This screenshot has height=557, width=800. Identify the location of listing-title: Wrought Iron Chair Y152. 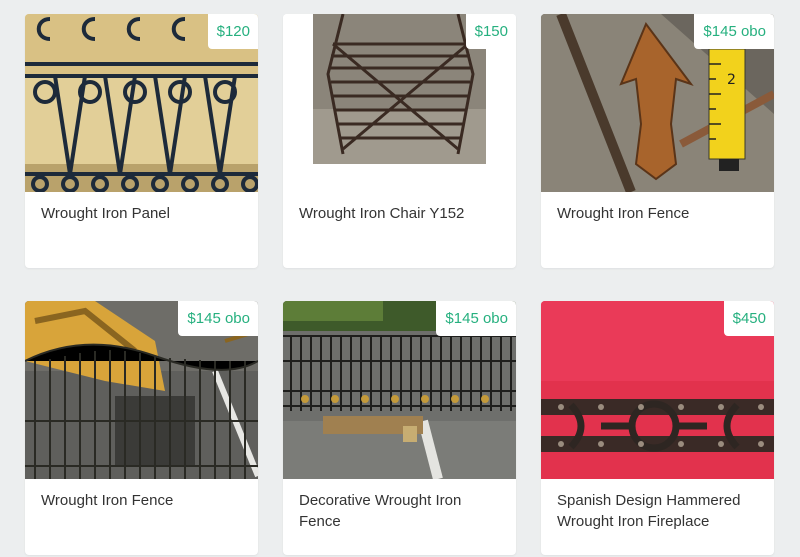
(399, 229).